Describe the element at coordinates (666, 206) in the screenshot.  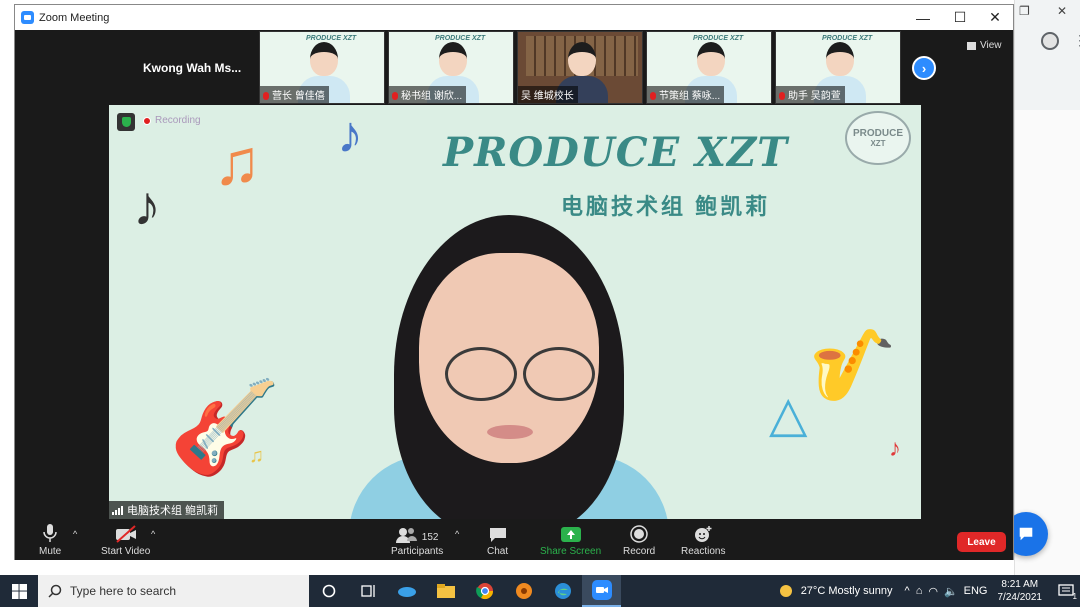
I see `background-subline: 电脑技术组 鲍凯莉` at that location.